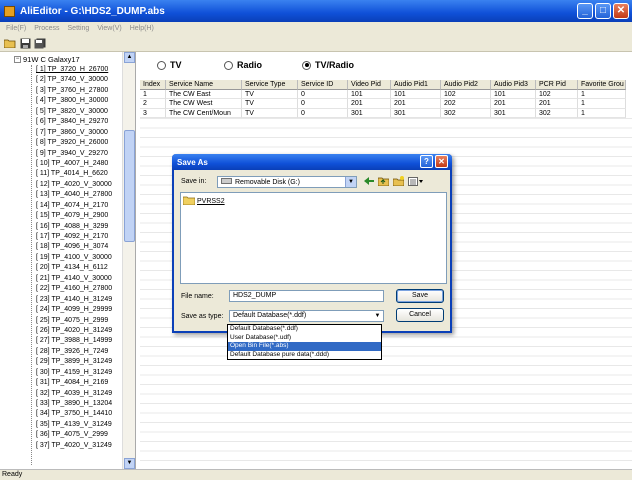 This screenshot has width=632, height=480. Describe the element at coordinates (129, 186) in the screenshot. I see `scroll-thumb` at that location.